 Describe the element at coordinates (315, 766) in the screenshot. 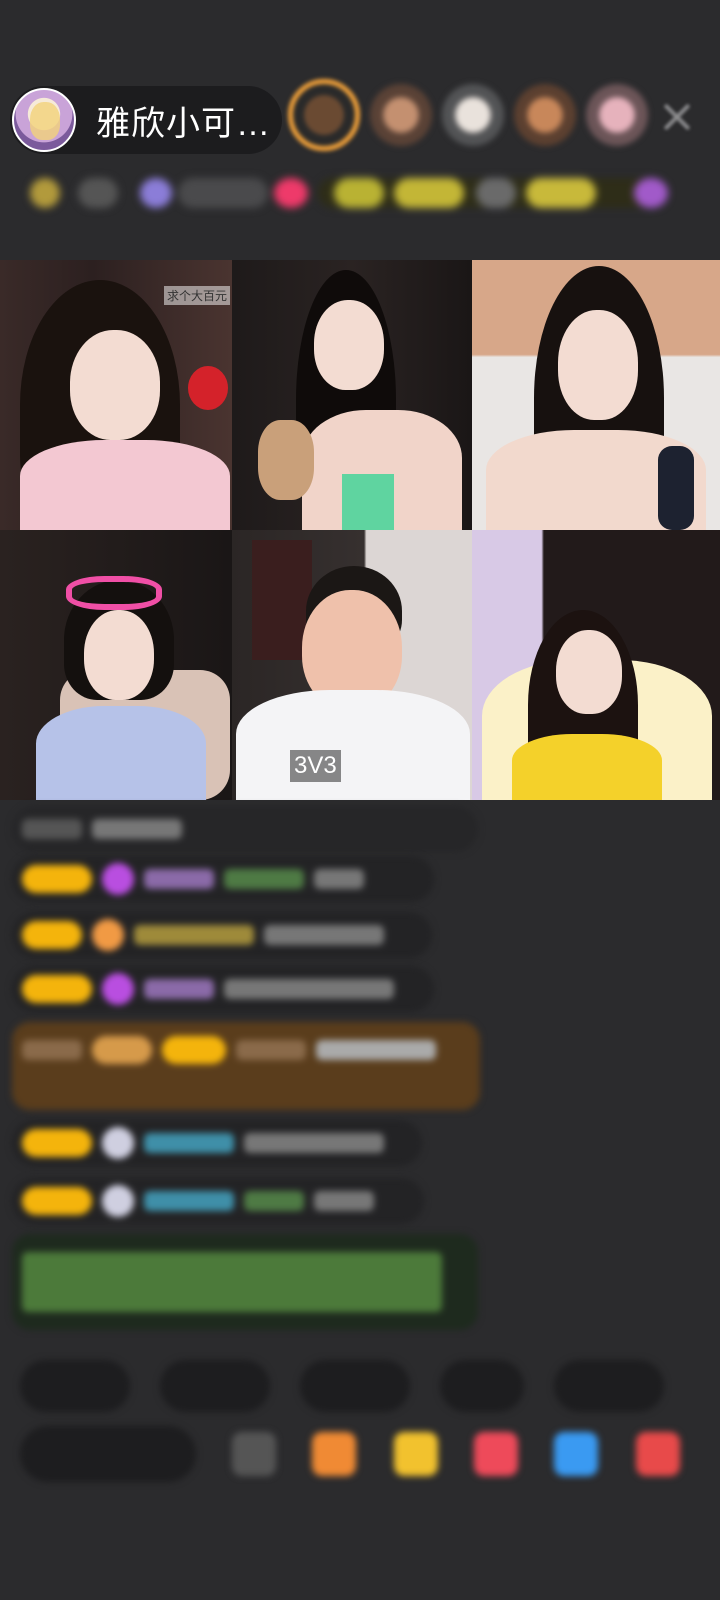

I see `battle-mode-badge: 3V3` at that location.